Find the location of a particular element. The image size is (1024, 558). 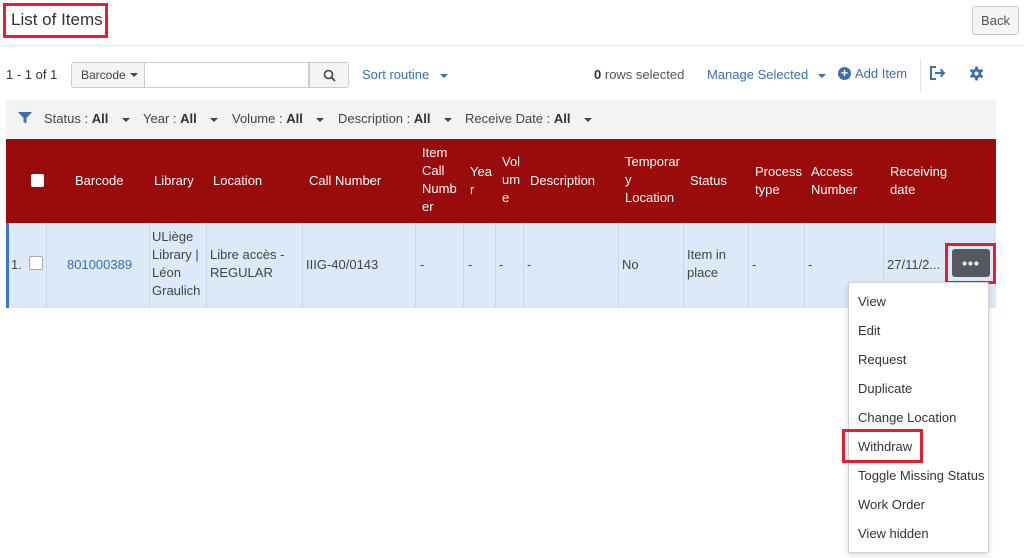

add-item-button: + Add Item is located at coordinates (872, 73).